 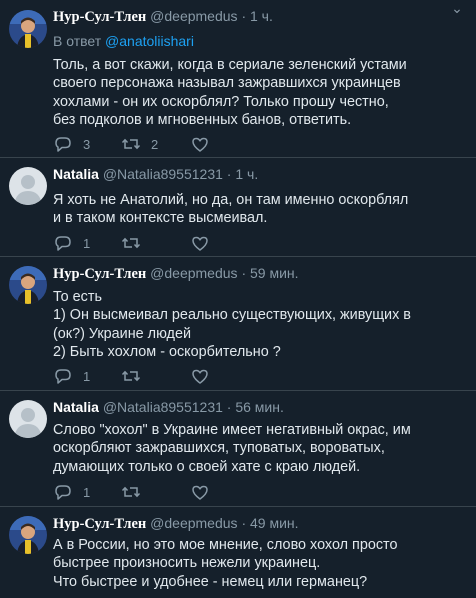 I want to click on tweet-header: Нур-Сул-Тлен @deepmedus · 49 мин., so click(x=260, y=524).